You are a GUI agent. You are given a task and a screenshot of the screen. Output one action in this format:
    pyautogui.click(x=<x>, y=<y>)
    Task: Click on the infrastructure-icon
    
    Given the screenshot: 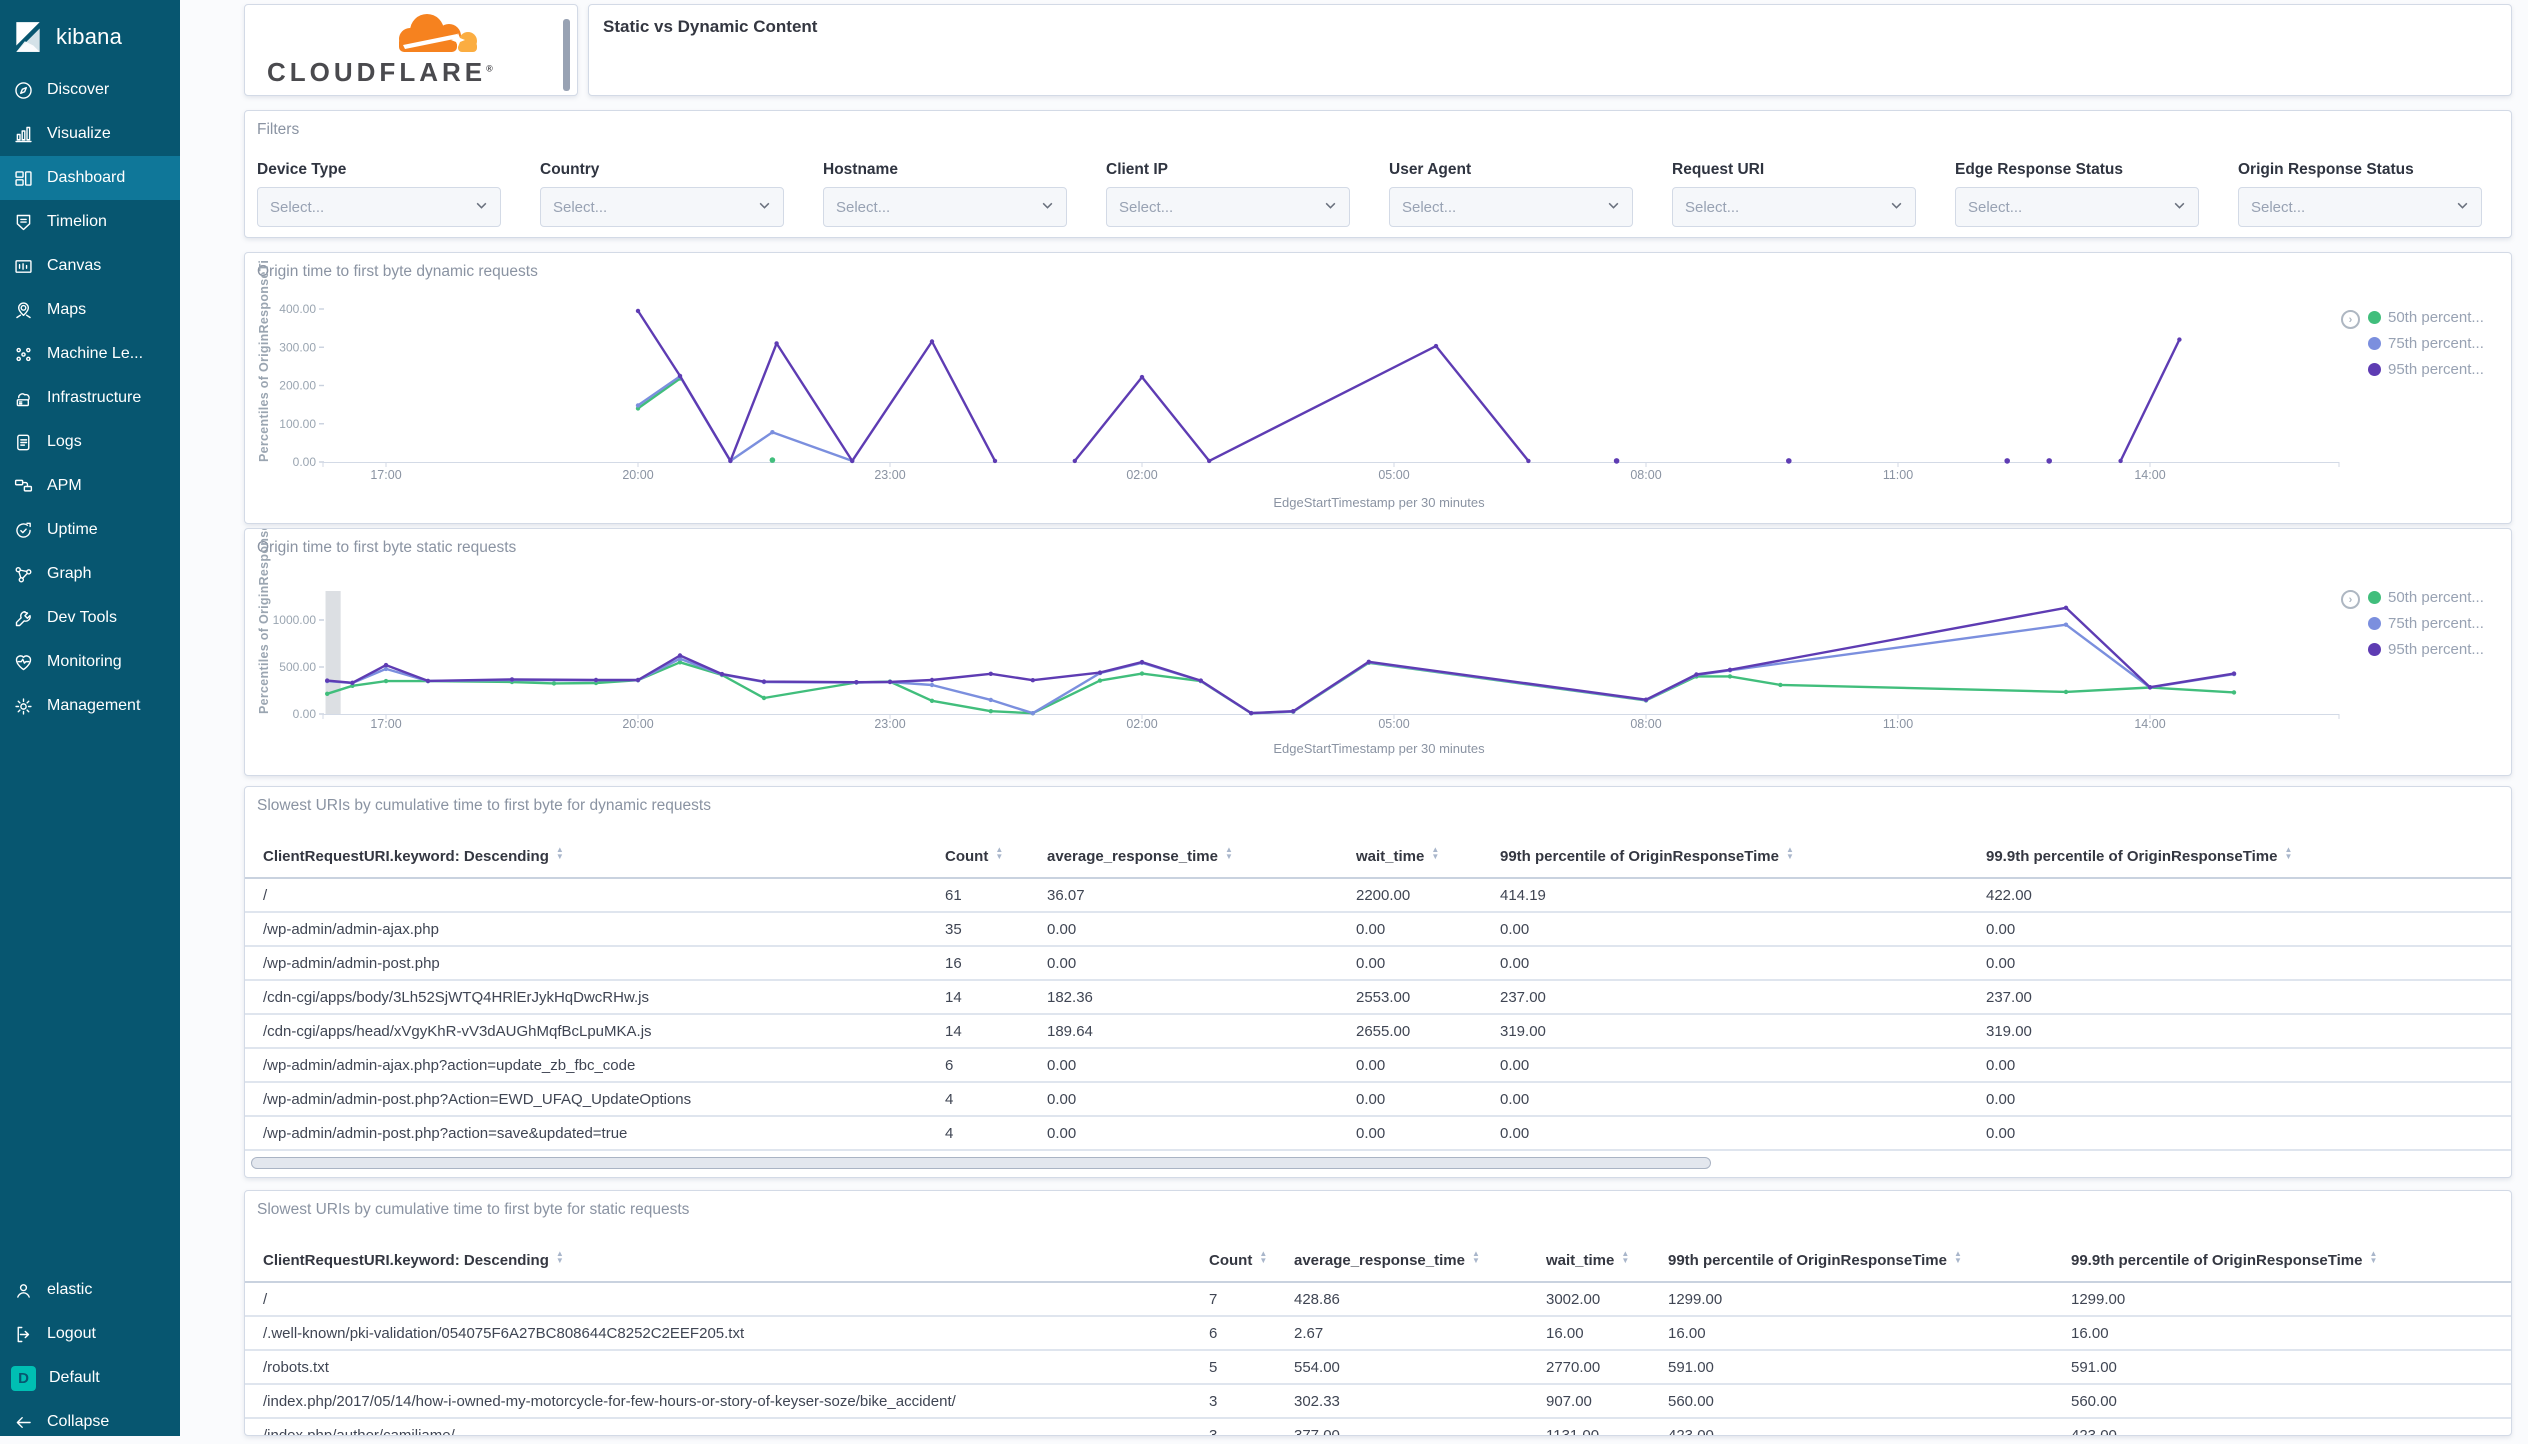 What is the action you would take?
    pyautogui.click(x=23, y=398)
    